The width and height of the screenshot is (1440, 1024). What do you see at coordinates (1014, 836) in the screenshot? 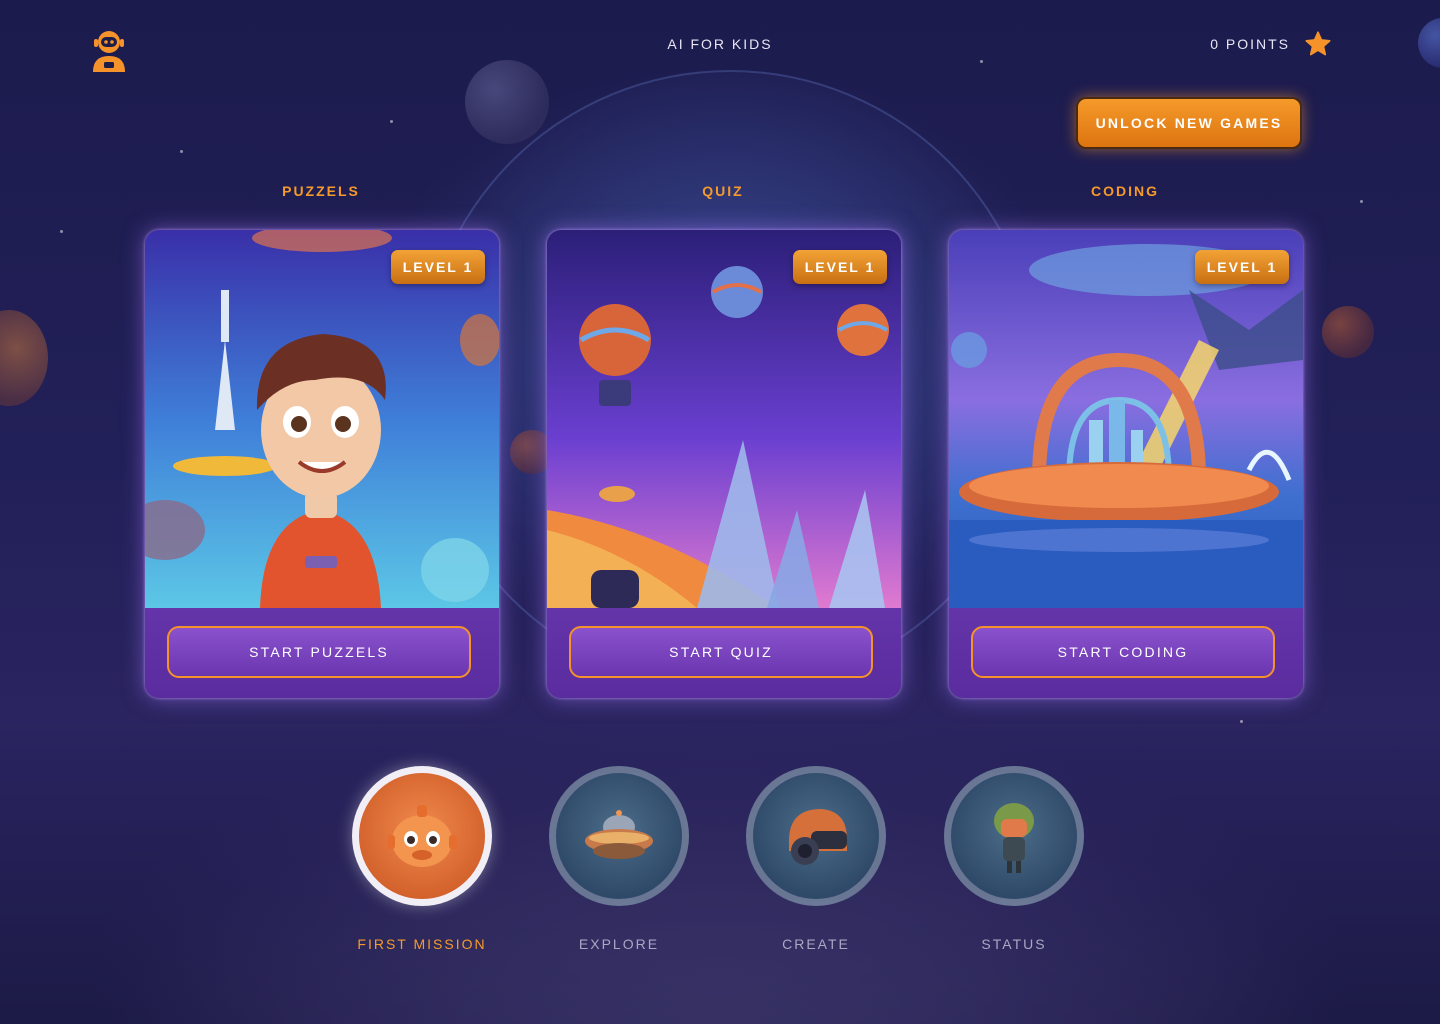
I see `alien-astronaut-icon` at bounding box center [1014, 836].